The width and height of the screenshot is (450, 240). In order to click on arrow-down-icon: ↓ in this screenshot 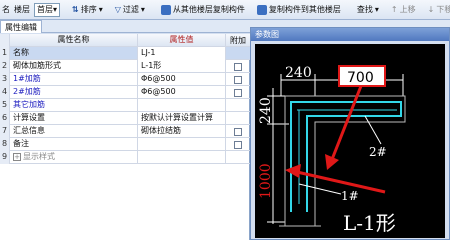, I will do `click(431, 9)`.